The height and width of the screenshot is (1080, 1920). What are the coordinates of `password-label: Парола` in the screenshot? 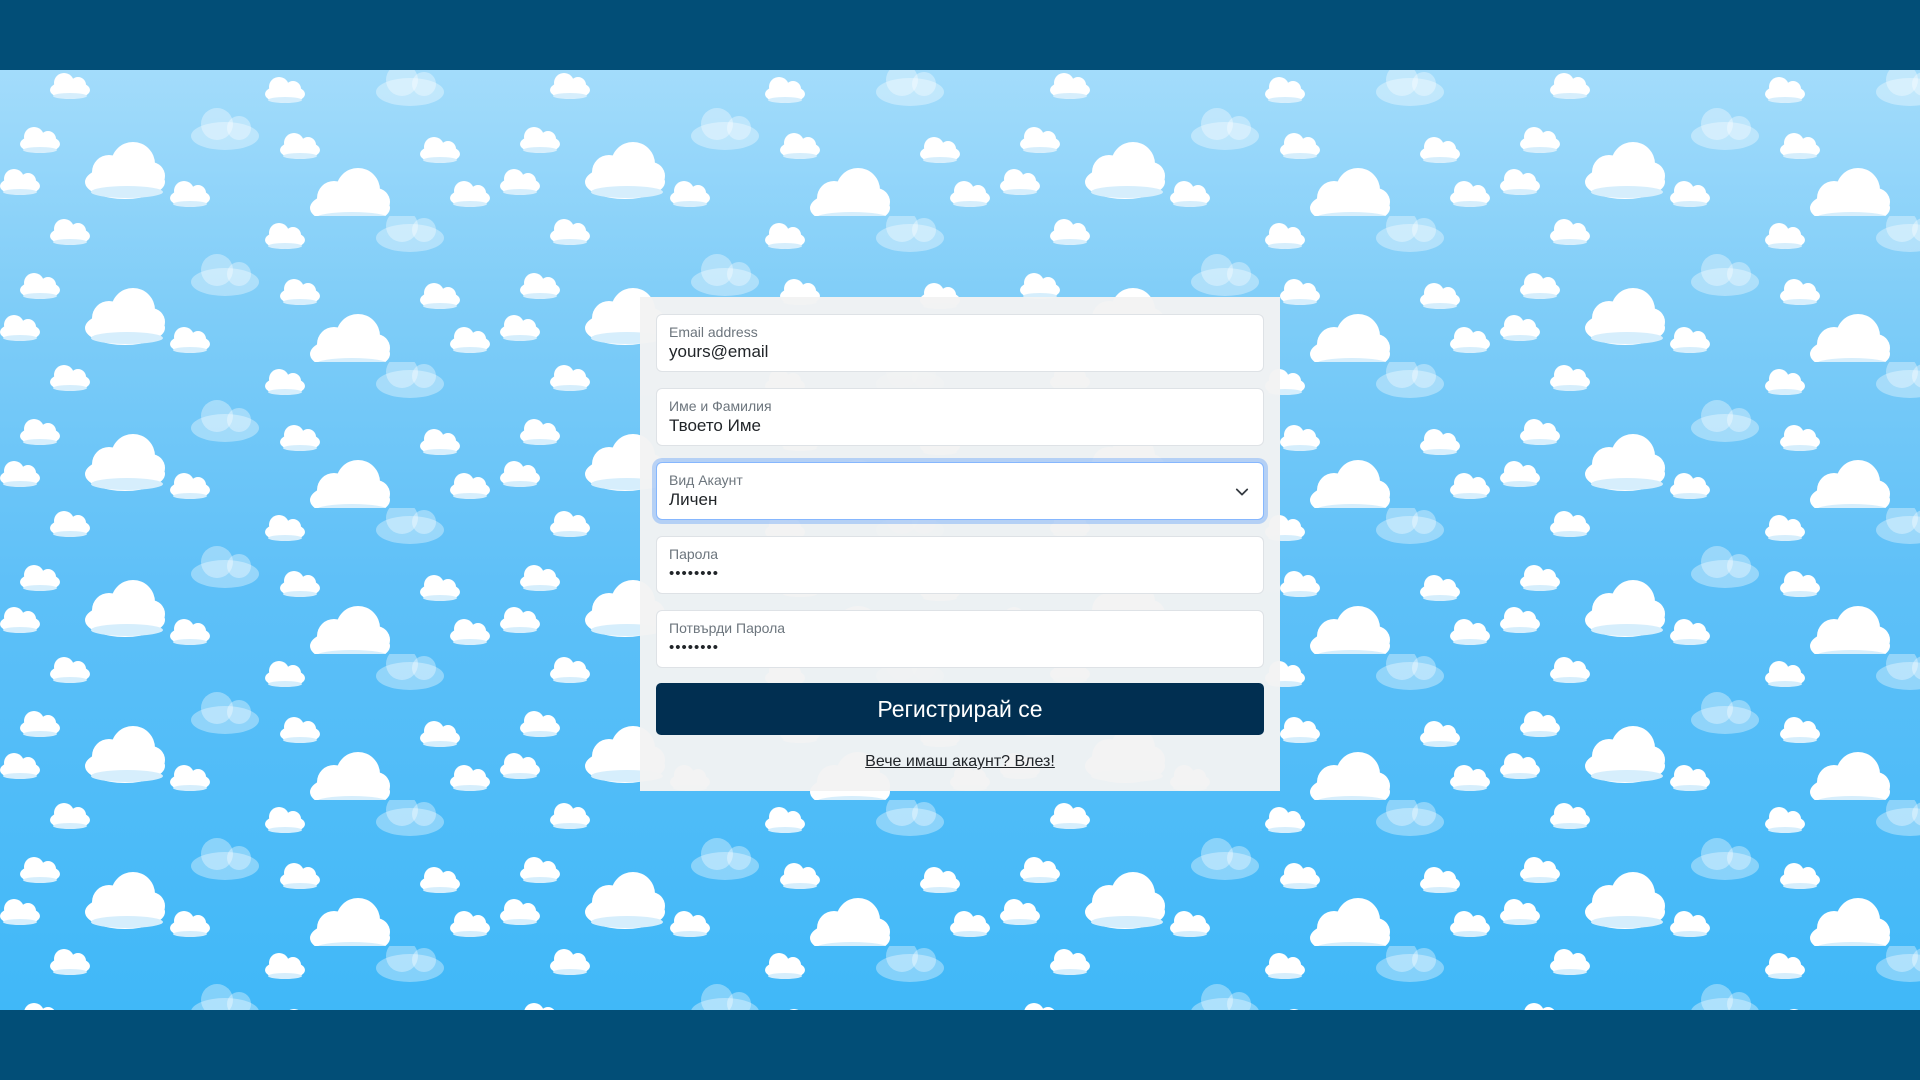 It's located at (694, 554).